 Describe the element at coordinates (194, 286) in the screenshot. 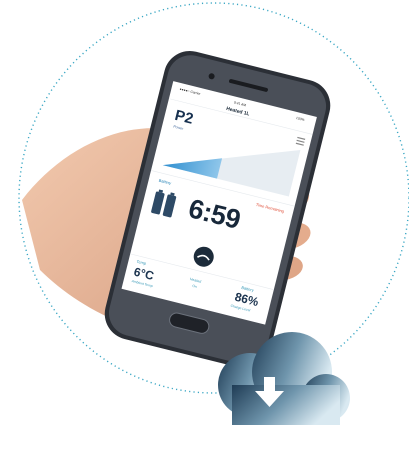

I see `heated-sub: On` at that location.